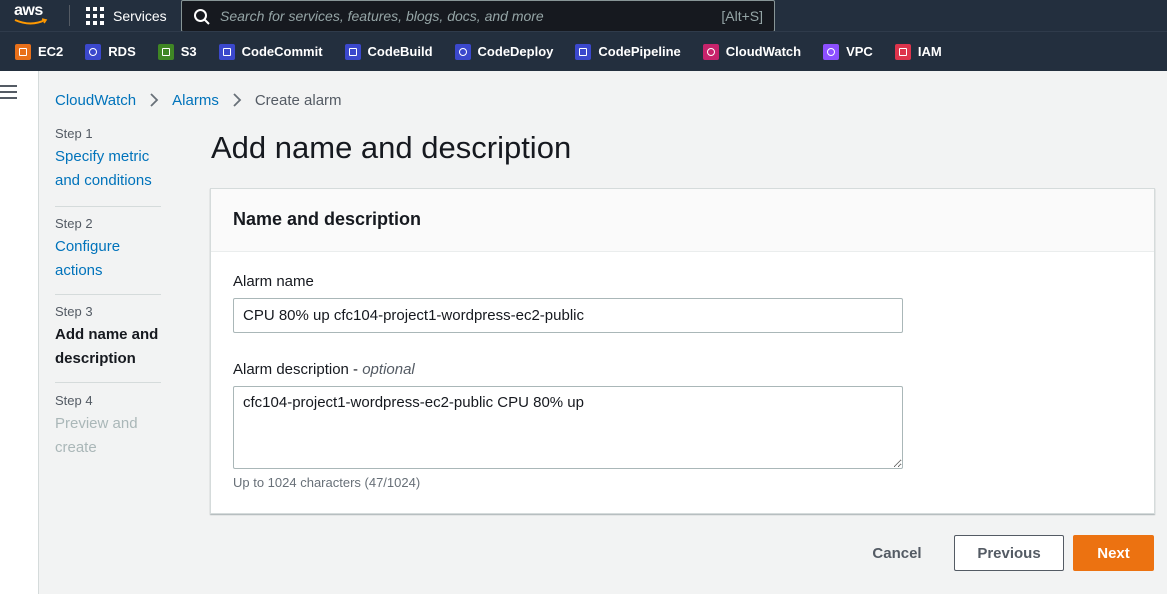  I want to click on wizard-step-1: Step 1 Specify metric and conditions, so click(108, 166).